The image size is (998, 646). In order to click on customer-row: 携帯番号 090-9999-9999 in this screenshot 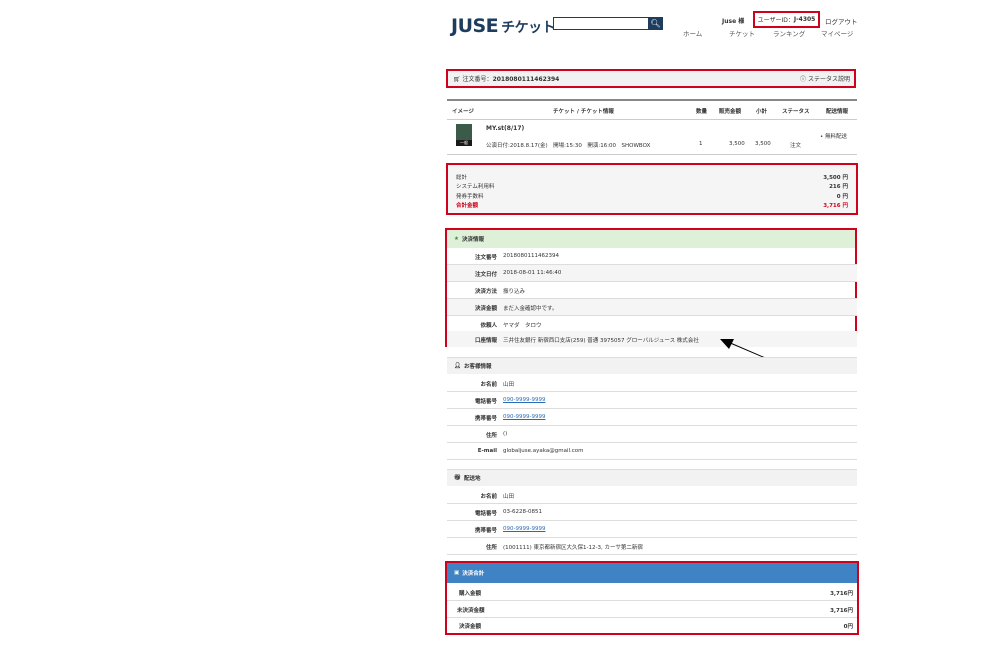, I will do `click(652, 417)`.